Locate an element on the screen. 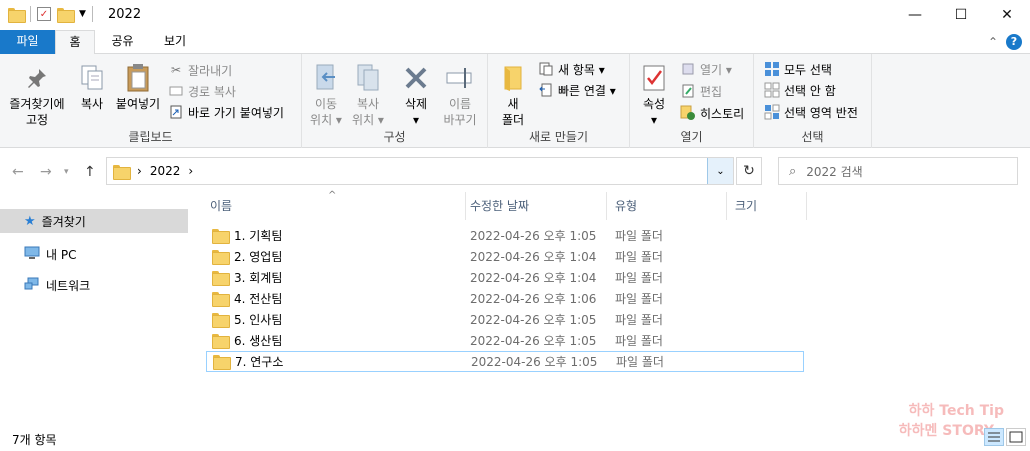 The image size is (1030, 451). history-button: 히스토리 is located at coordinates (712, 113).